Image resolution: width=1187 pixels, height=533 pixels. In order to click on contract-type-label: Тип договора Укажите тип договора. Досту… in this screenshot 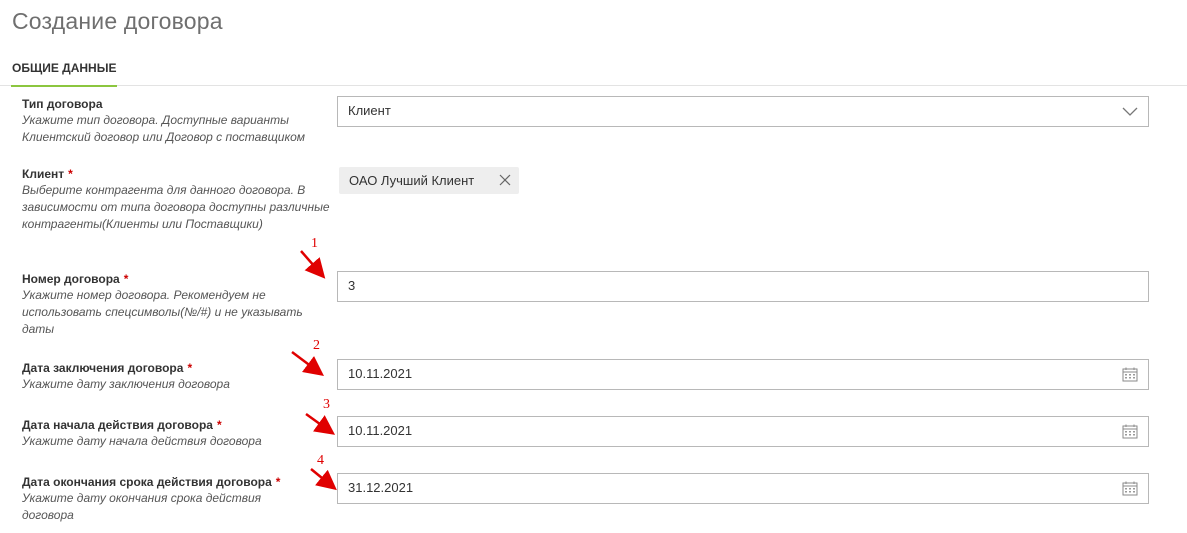, I will do `click(177, 121)`.